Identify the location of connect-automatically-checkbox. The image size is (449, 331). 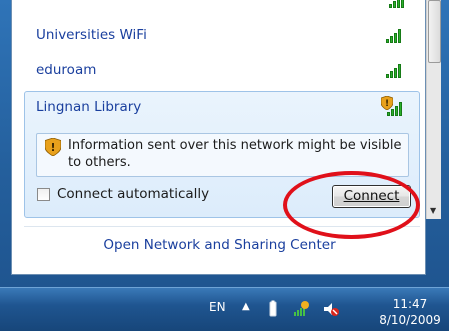
(43, 194).